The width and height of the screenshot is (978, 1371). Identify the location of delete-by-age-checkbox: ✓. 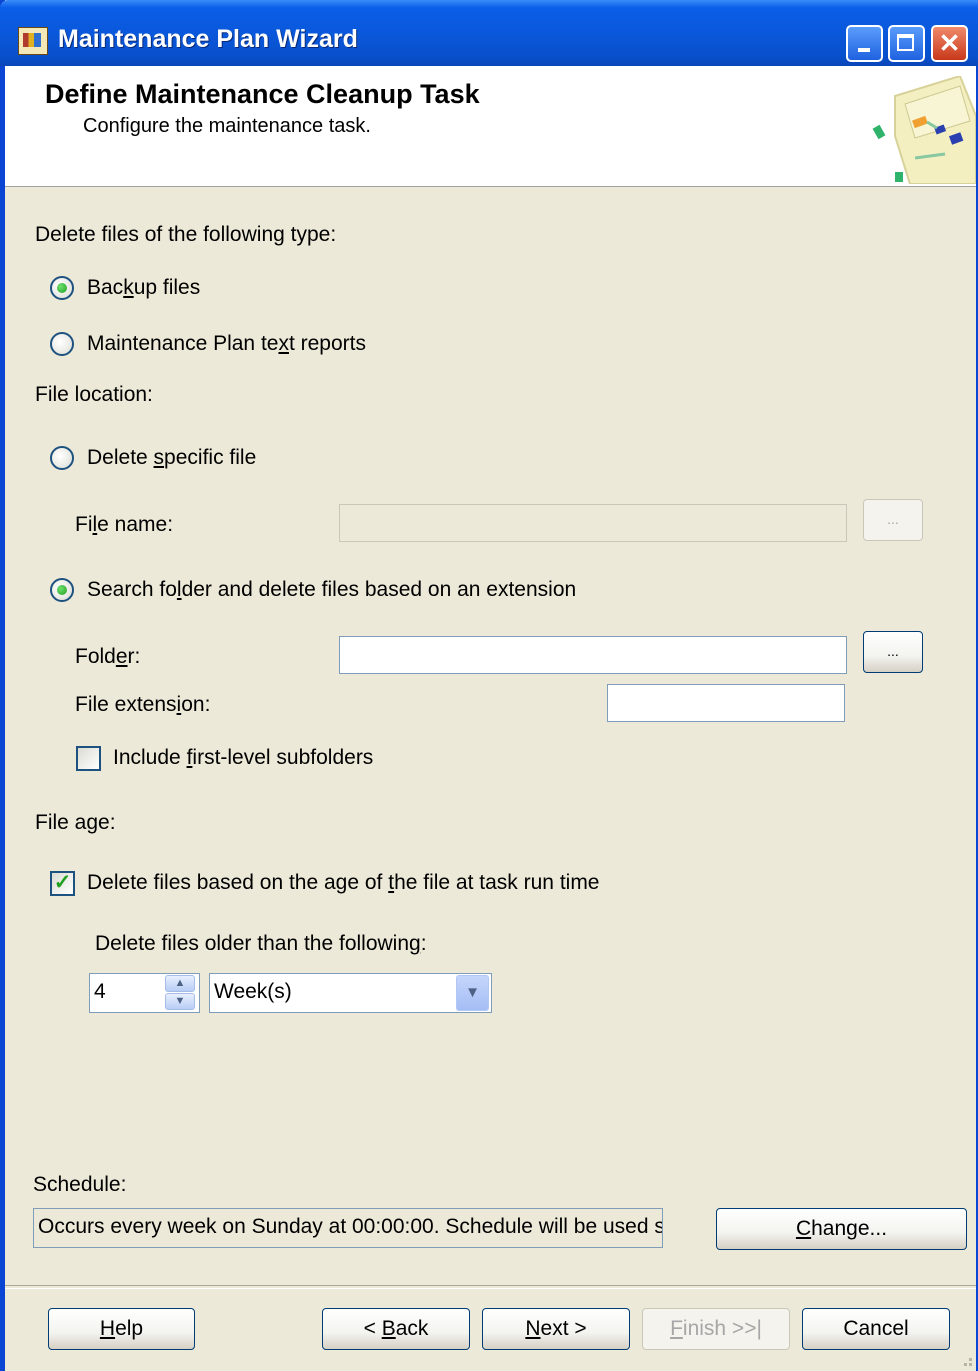
(62, 883).